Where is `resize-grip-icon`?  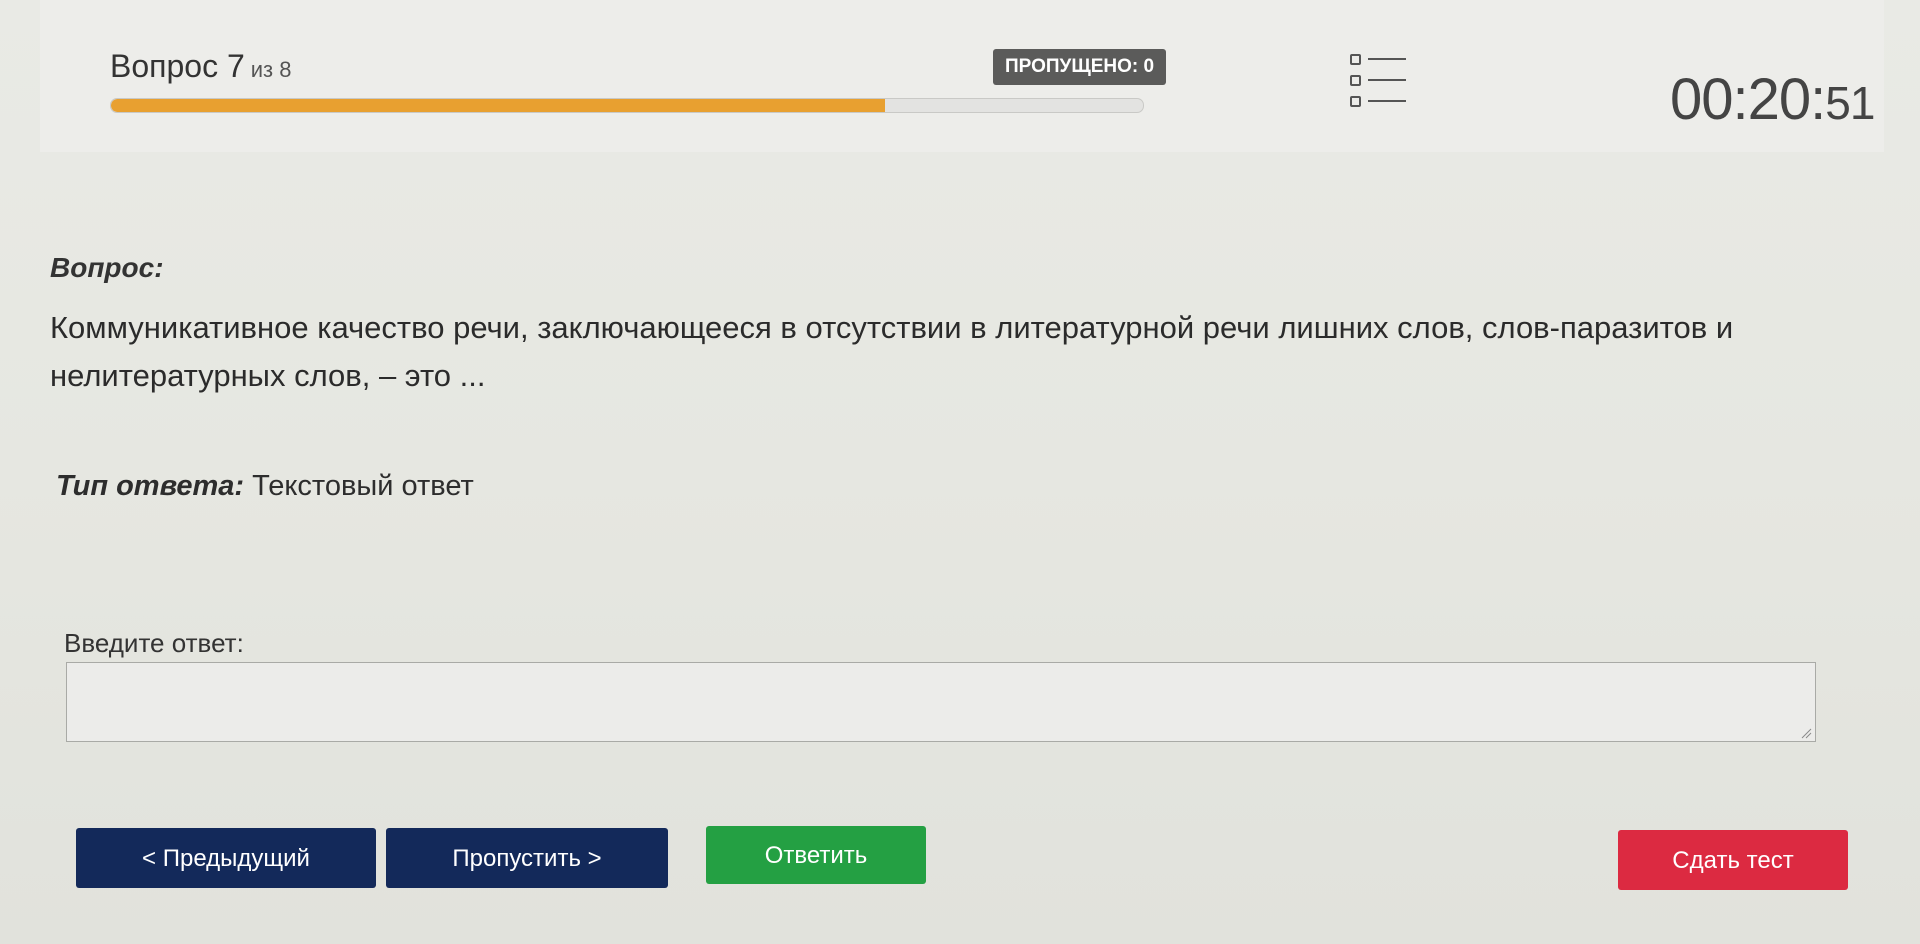 resize-grip-icon is located at coordinates (1806, 732).